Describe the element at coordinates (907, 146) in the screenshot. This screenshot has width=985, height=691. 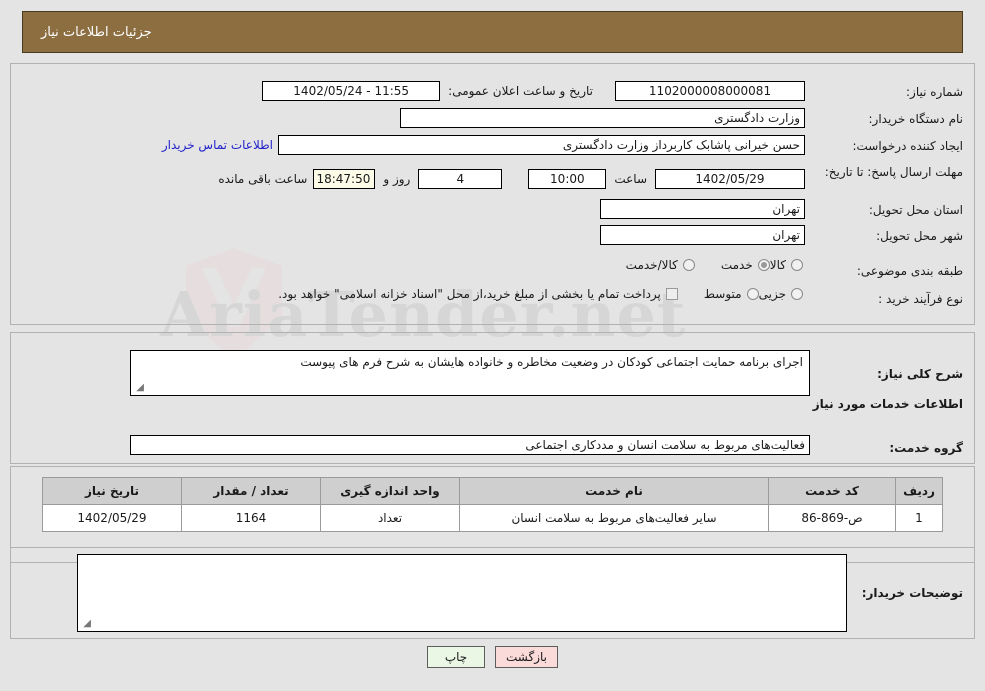
I see `request-creator-label: ایجاد کننده درخواست:` at that location.